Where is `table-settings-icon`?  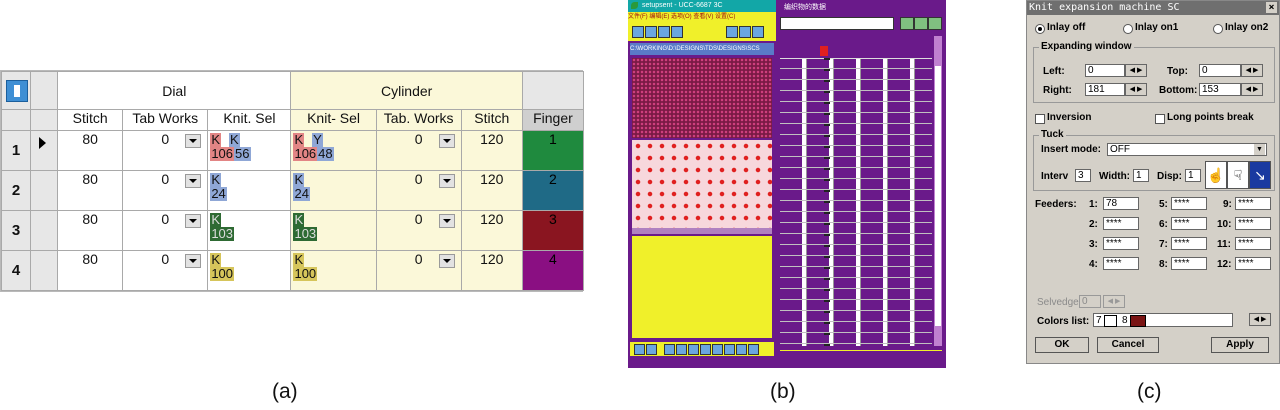
table-settings-icon is located at coordinates (17, 91).